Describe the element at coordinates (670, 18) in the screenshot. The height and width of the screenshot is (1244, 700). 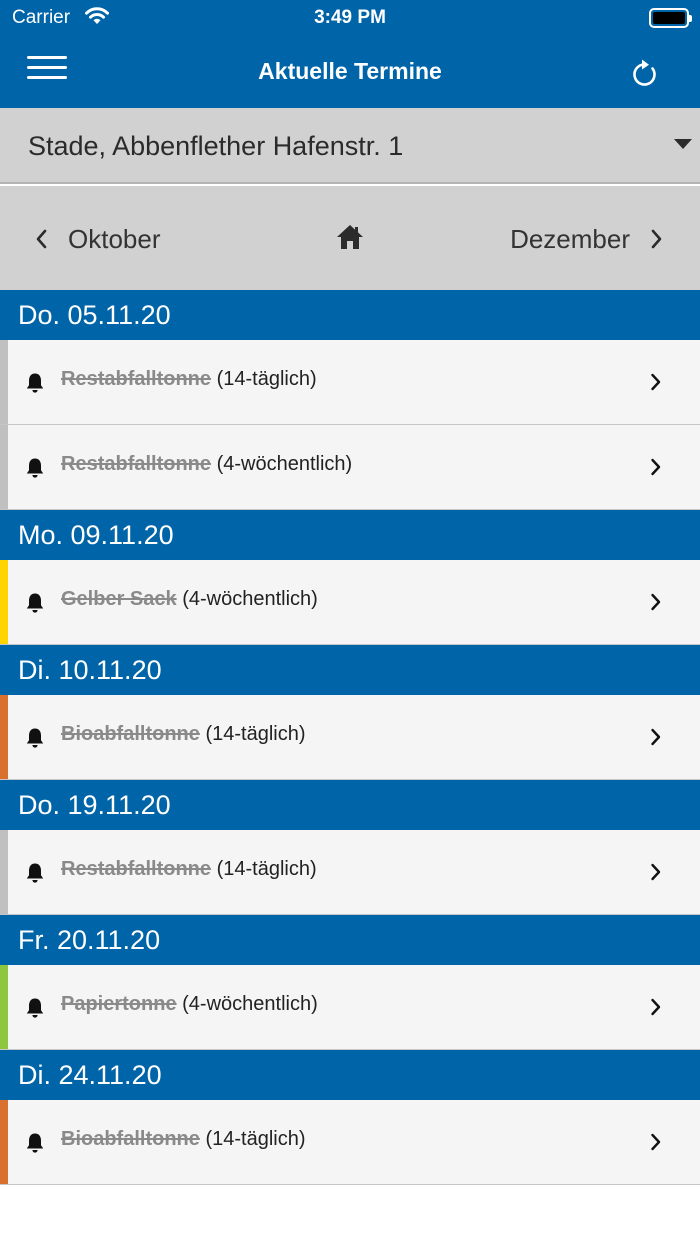
I see `battery-icon` at that location.